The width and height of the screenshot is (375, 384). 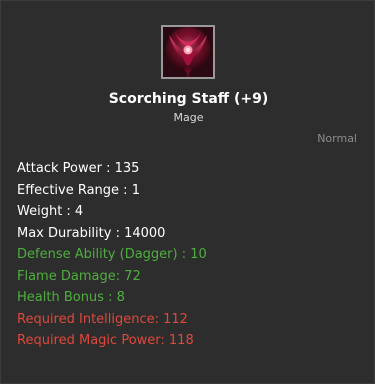 What do you see at coordinates (78, 190) in the screenshot?
I see `stat-effective-range: Effective Range : 1` at bounding box center [78, 190].